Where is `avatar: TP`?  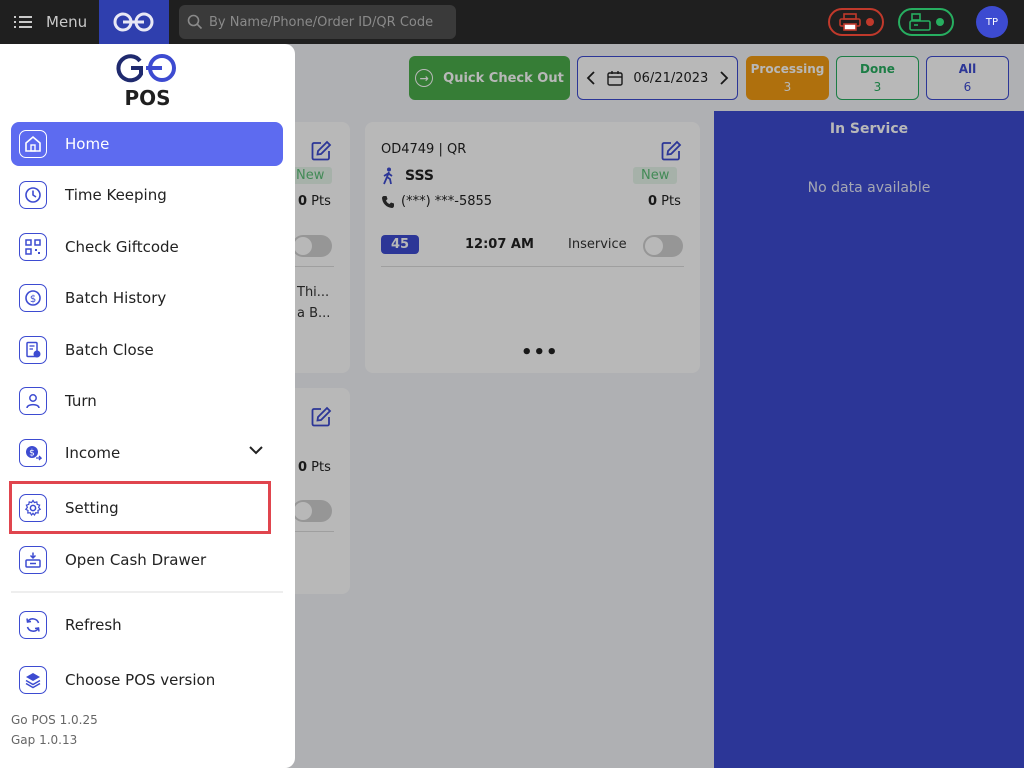
avatar: TP is located at coordinates (992, 22).